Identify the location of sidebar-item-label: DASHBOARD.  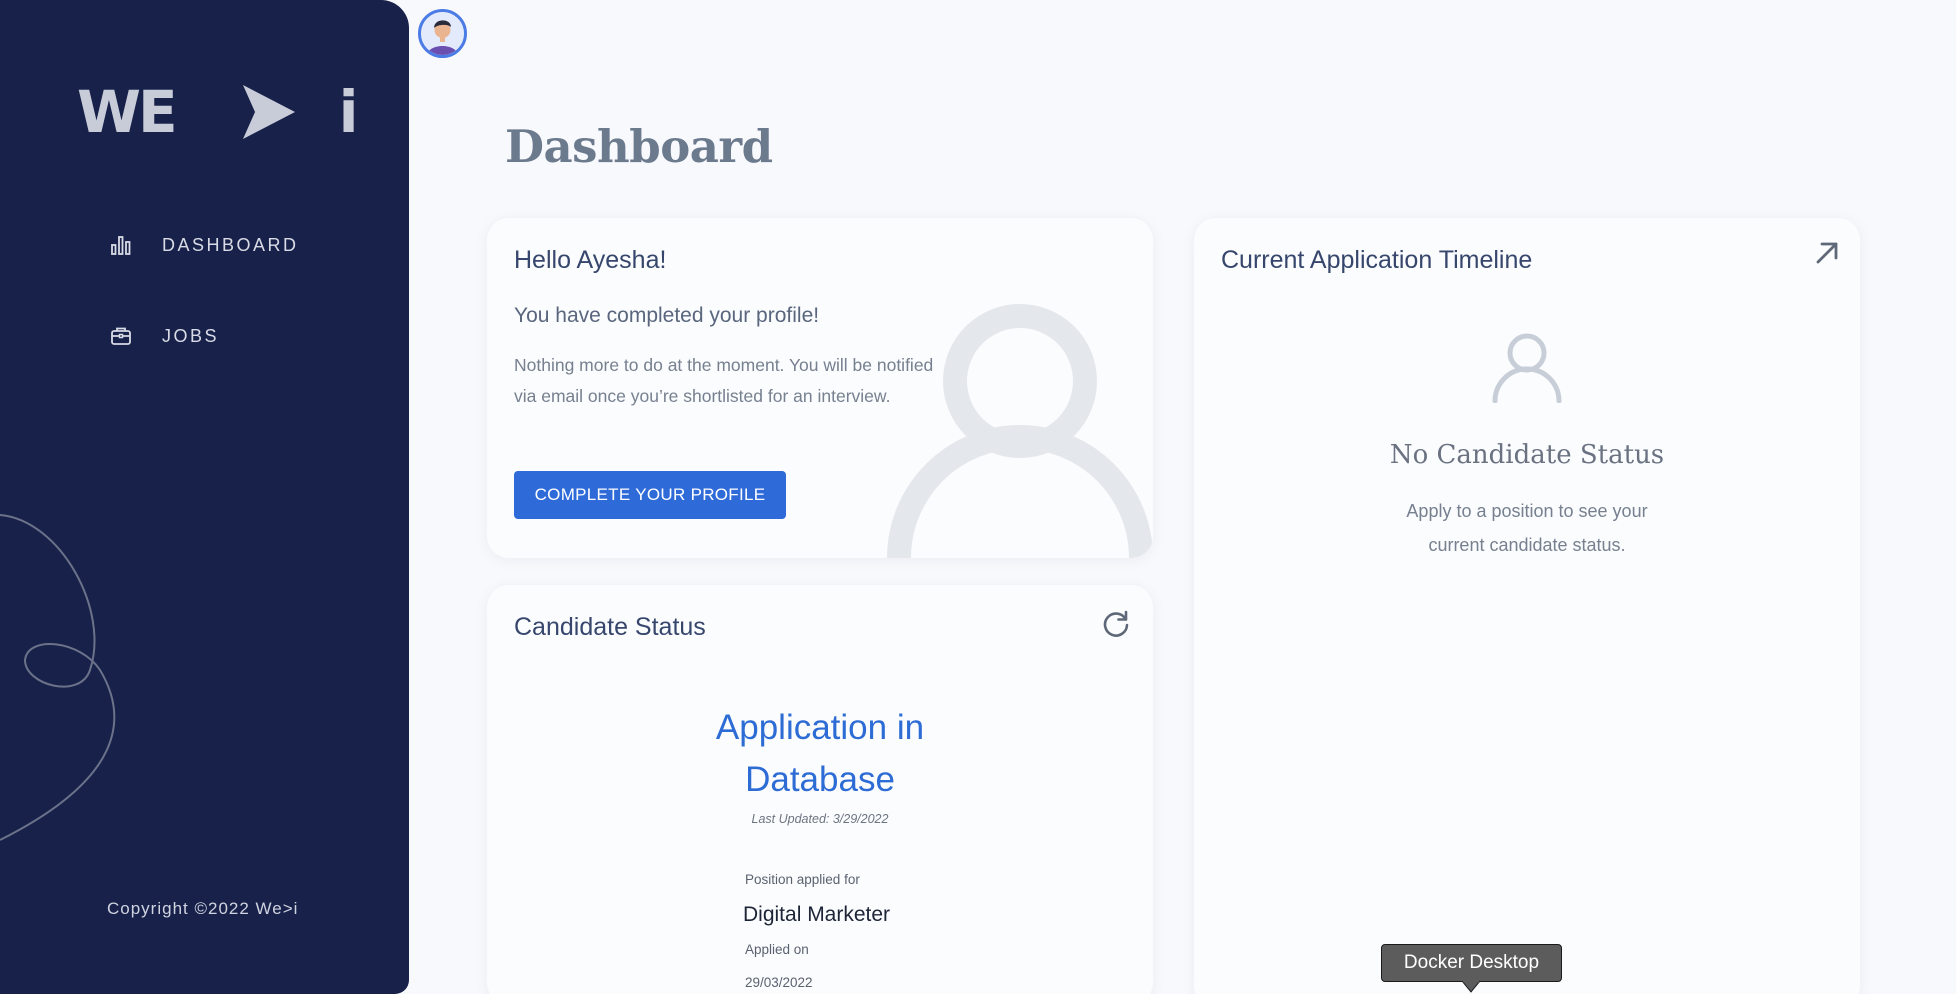
(230, 244).